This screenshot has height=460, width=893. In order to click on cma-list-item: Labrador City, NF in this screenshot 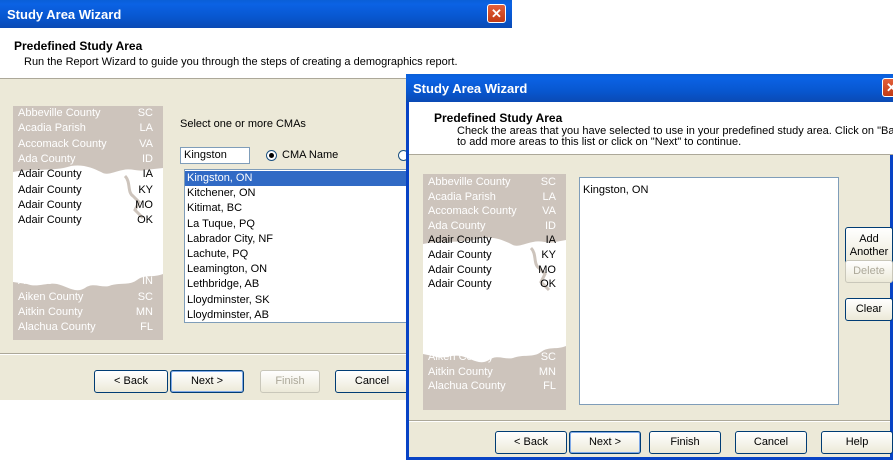, I will do `click(304, 239)`.